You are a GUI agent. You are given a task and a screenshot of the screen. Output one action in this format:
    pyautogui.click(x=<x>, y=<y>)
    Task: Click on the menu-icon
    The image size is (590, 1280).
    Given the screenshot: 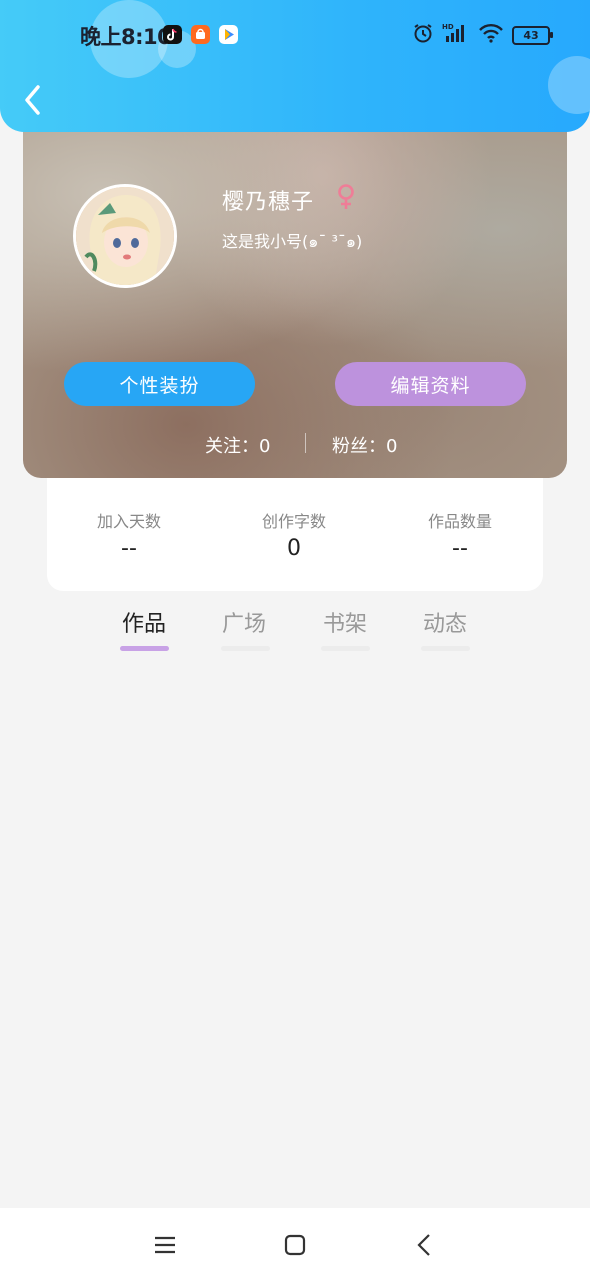 What is the action you would take?
    pyautogui.click(x=165, y=1245)
    